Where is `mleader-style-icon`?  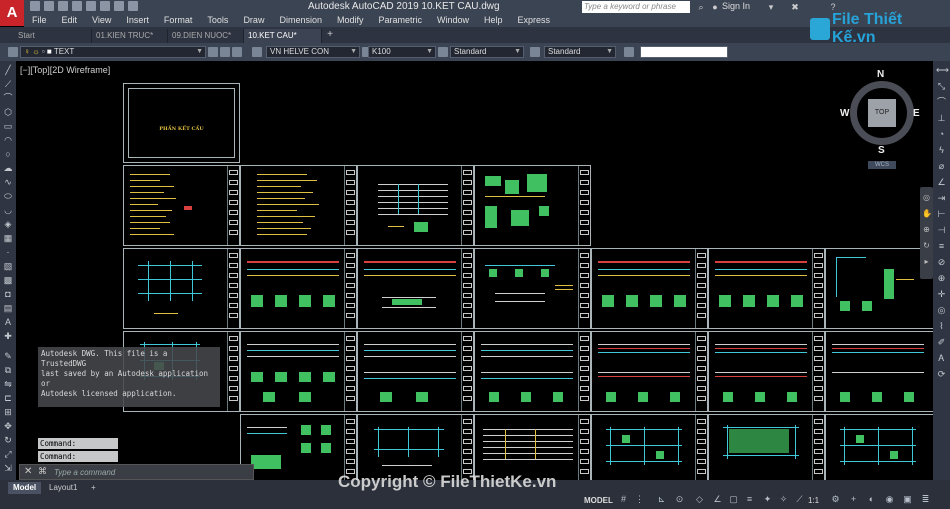 mleader-style-icon is located at coordinates (535, 52).